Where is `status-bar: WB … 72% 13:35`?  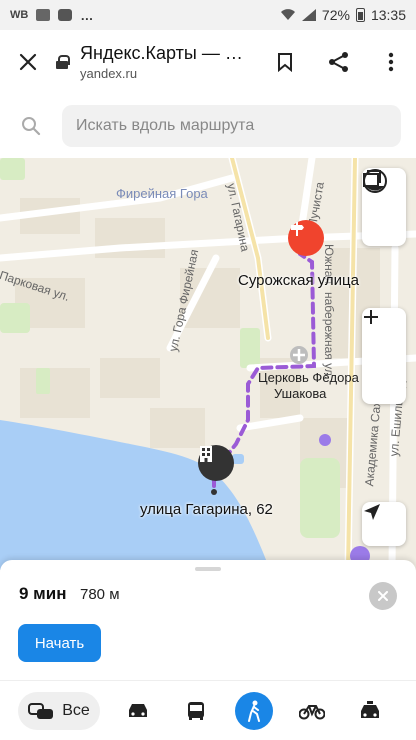 status-bar: WB … 72% 13:35 is located at coordinates (208, 15).